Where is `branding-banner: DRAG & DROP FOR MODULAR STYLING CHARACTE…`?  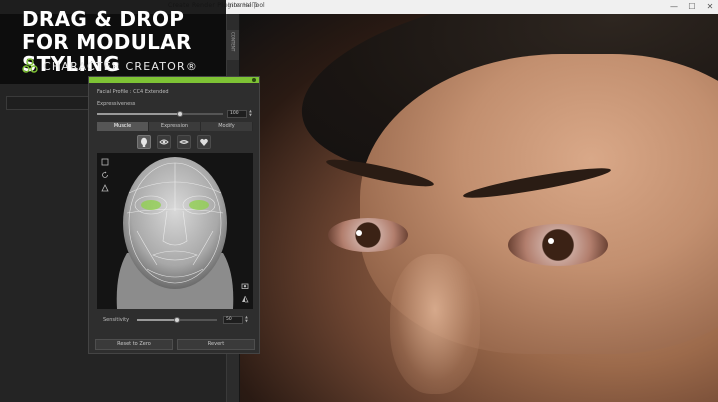
branding-banner: DRAG & DROP FOR MODULAR STYLING CHARACTE… is located at coordinates (113, 42).